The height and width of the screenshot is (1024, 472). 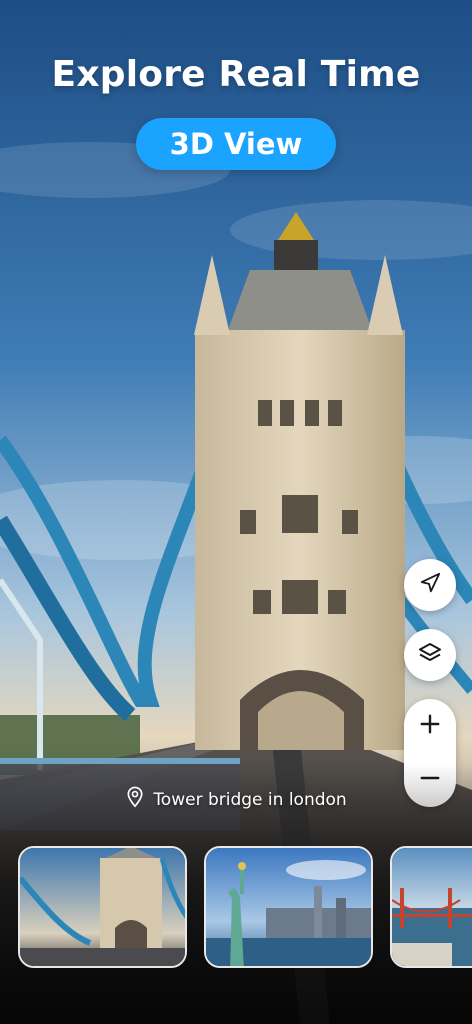 I want to click on thumbnail-tower-bridge, so click(x=102, y=907).